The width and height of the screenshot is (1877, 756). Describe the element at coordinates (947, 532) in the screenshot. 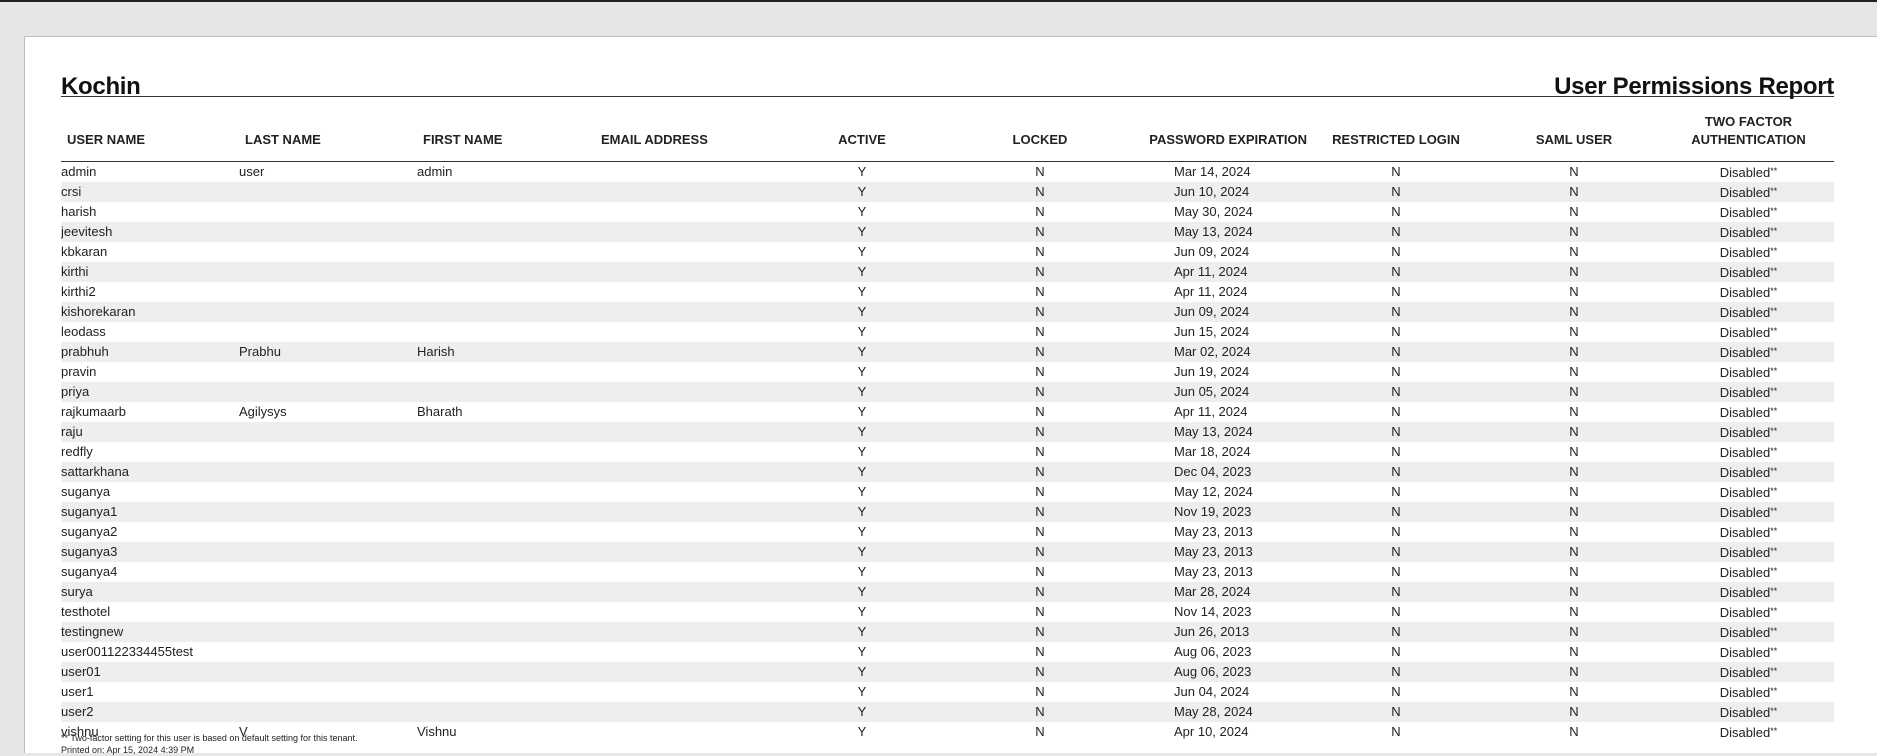

I see `table-row: suganya2 Y N May 23, 2013 N N Disabled**` at that location.